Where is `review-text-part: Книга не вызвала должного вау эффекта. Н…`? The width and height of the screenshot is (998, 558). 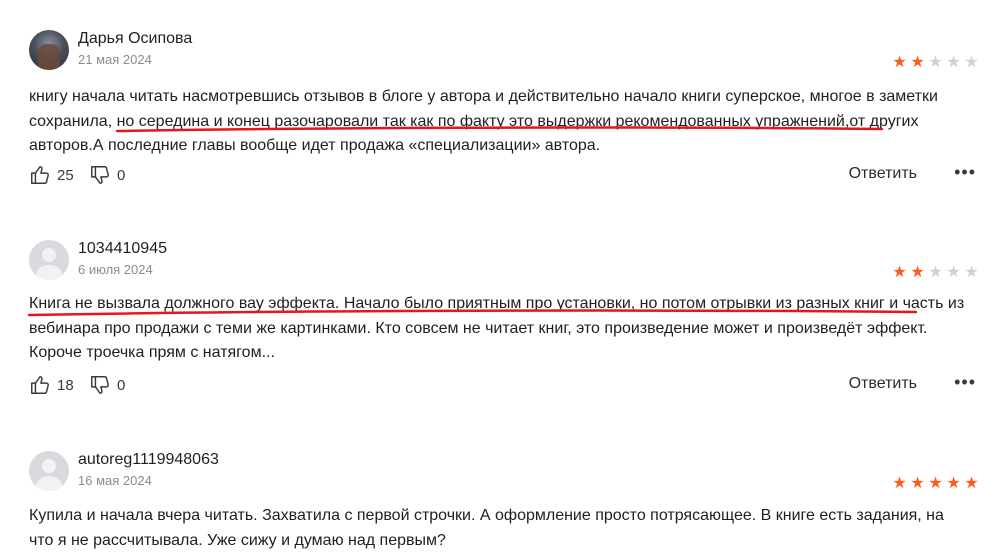 review-text-part: Книга не вызвала должного вау эффекта. Н… is located at coordinates (497, 328).